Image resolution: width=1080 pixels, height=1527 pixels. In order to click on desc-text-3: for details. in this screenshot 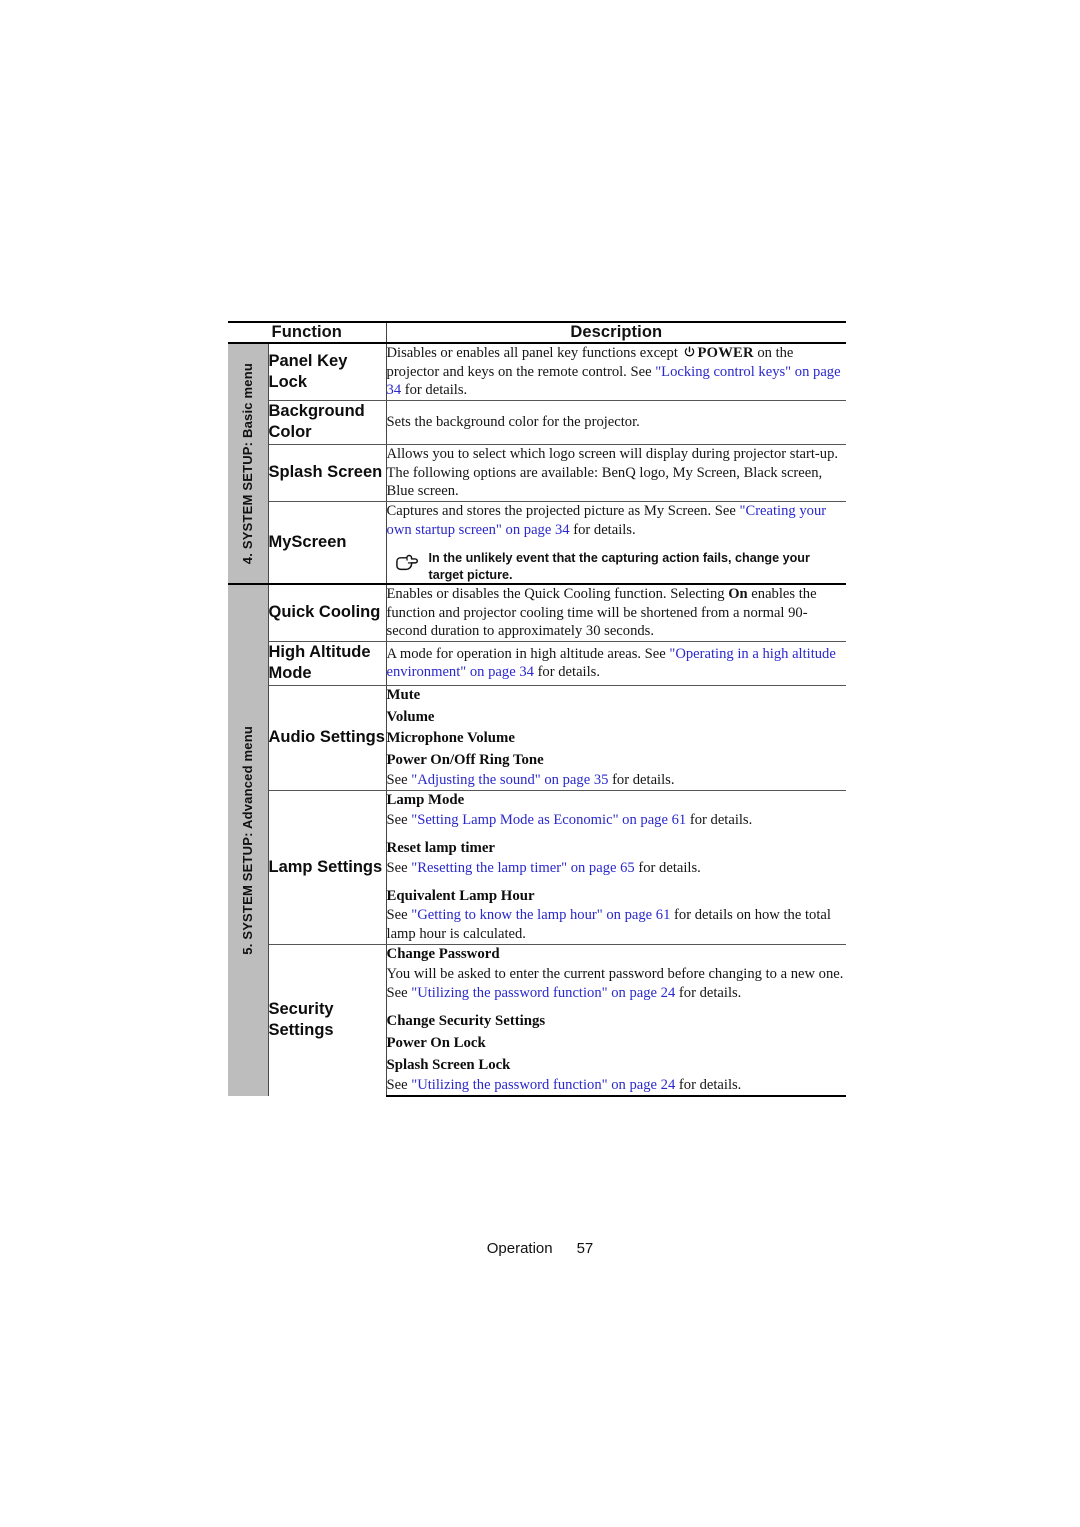, I will do `click(434, 390)`.